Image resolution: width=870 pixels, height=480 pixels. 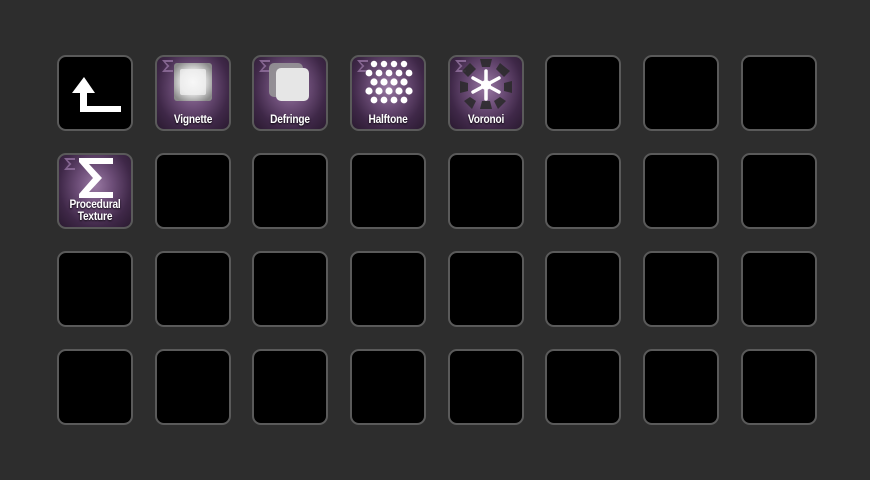 What do you see at coordinates (485, 120) in the screenshot?
I see `voronoi-label: Voronoi` at bounding box center [485, 120].